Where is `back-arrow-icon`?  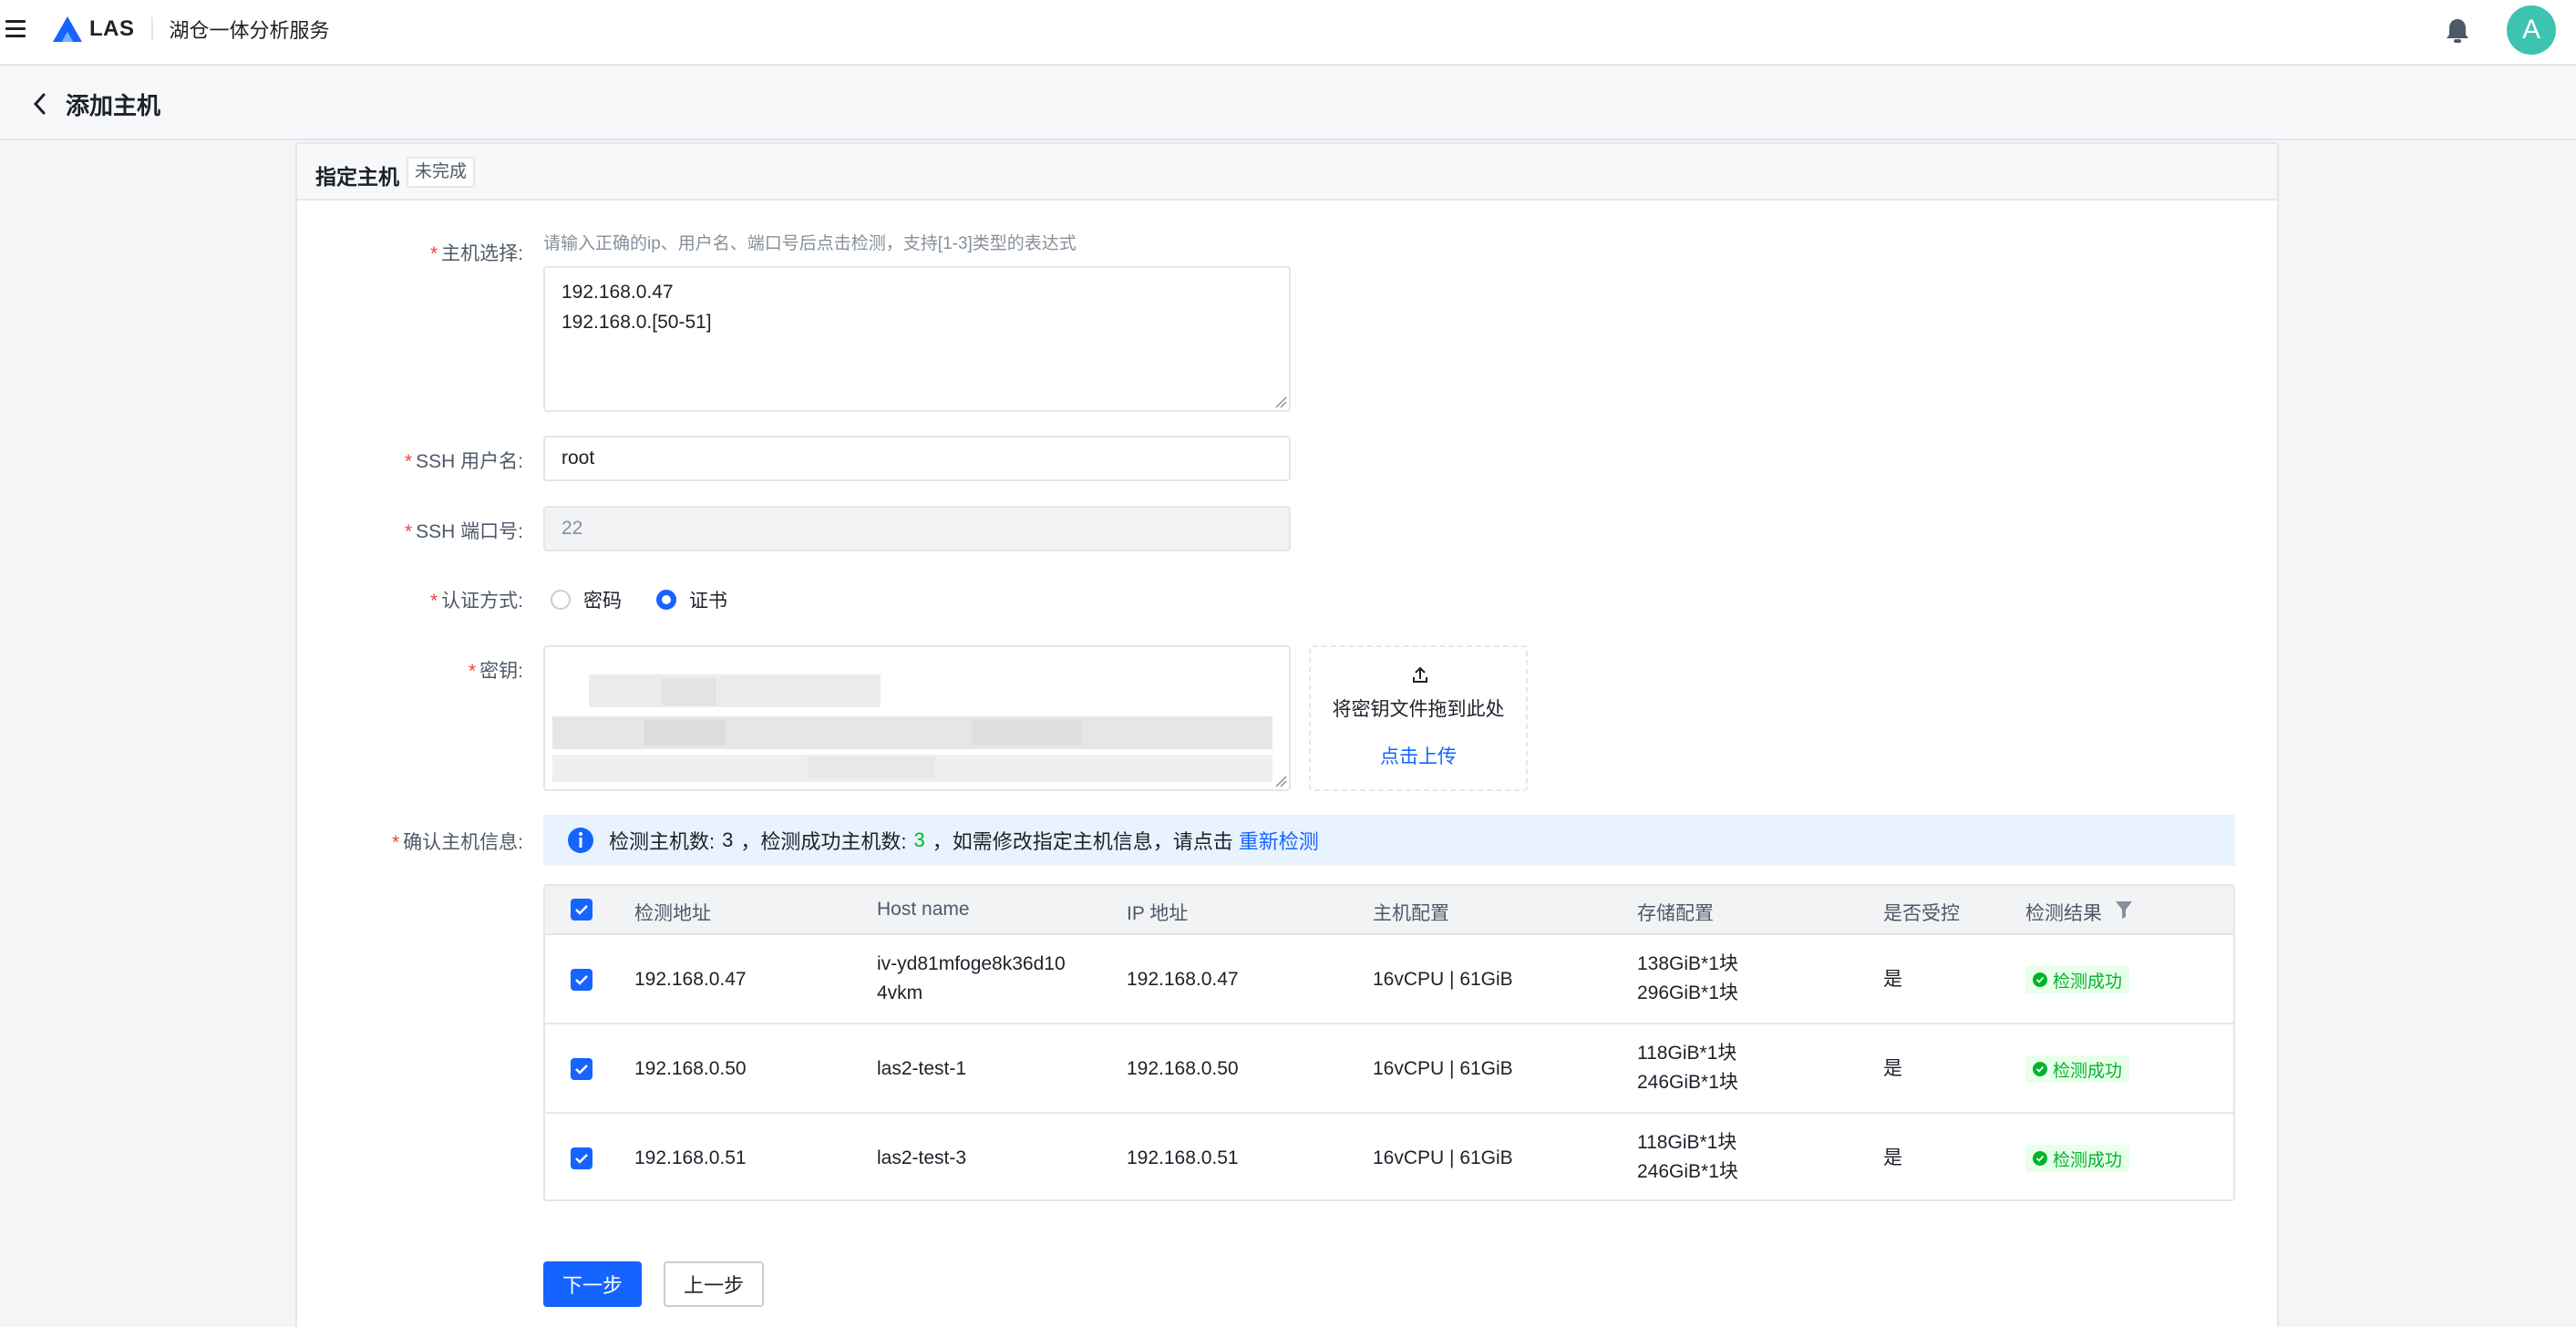 back-arrow-icon is located at coordinates (39, 106).